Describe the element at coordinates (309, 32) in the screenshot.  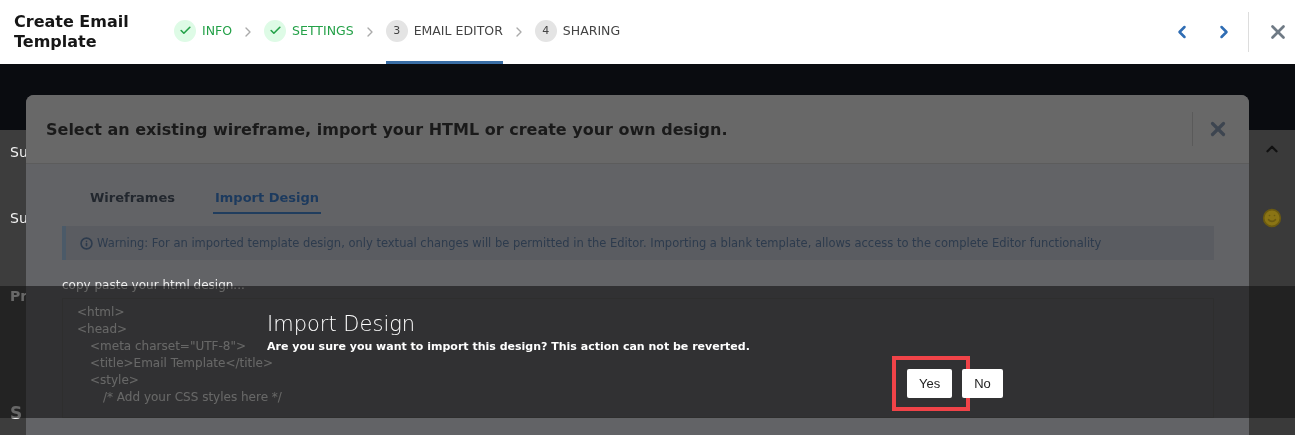
I see `step-tab: SETTINGS` at that location.